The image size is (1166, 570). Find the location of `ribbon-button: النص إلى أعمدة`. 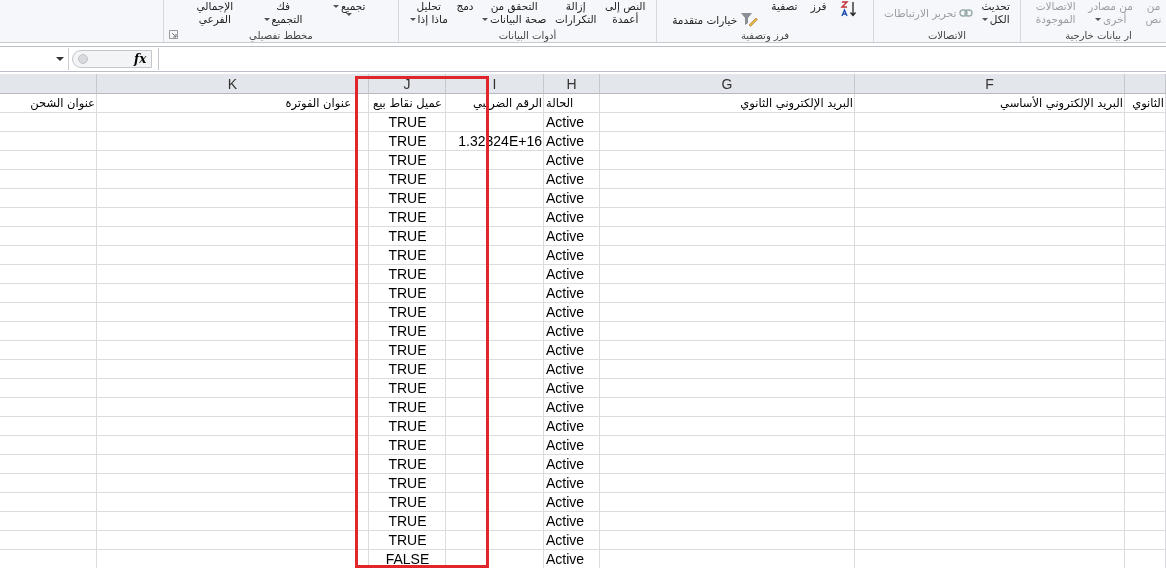

ribbon-button: النص إلى أعمدة is located at coordinates (625, 13).